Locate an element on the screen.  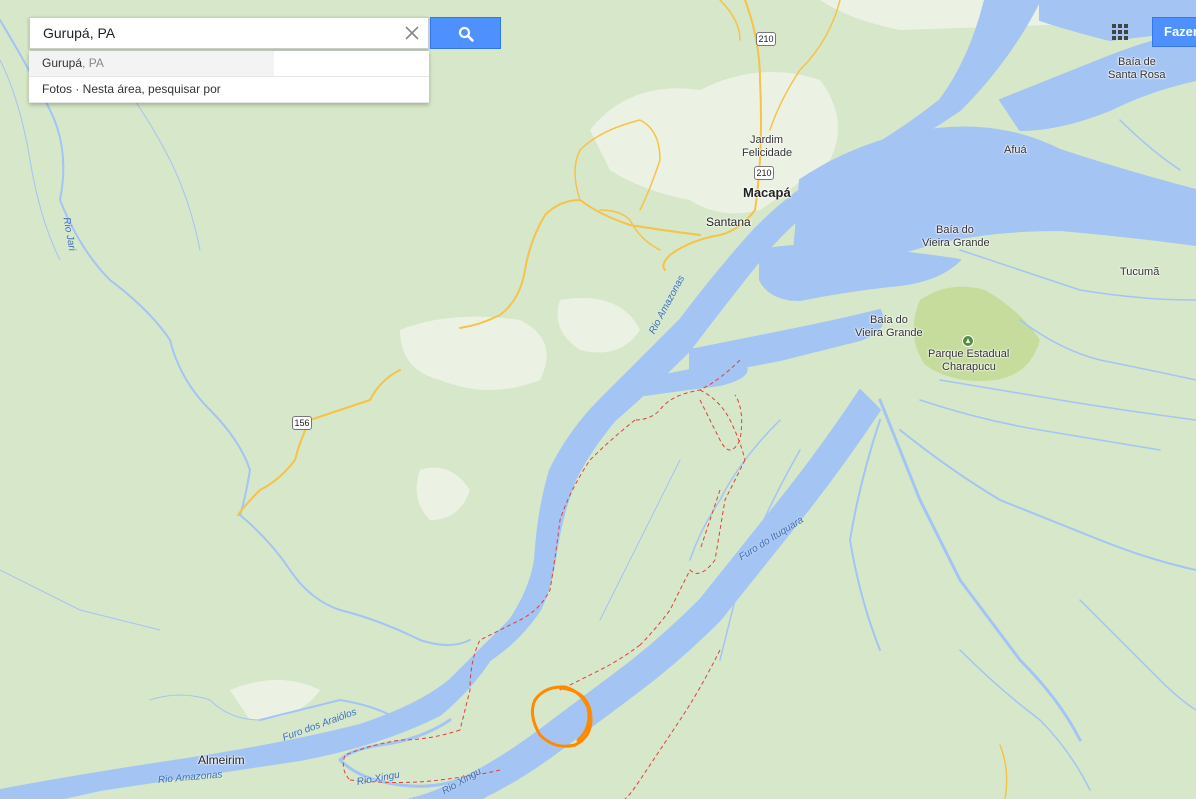
place-baia-vieira-1a: Baía do is located at coordinates (955, 230).